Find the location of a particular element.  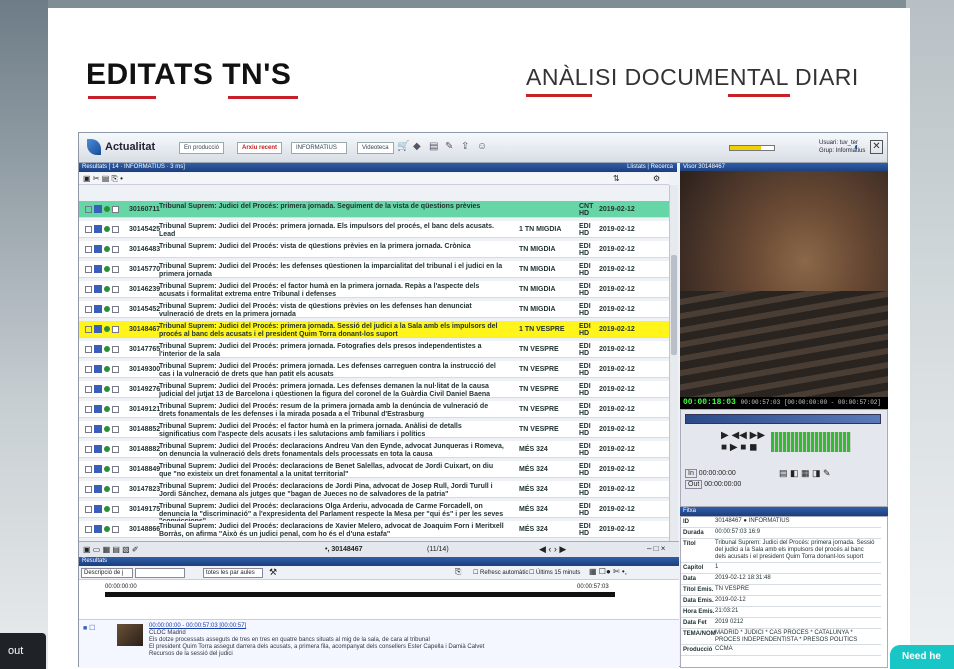

auto-refresh-checkbox: ☐ Refresc automàtic is located at coordinates (500, 572).